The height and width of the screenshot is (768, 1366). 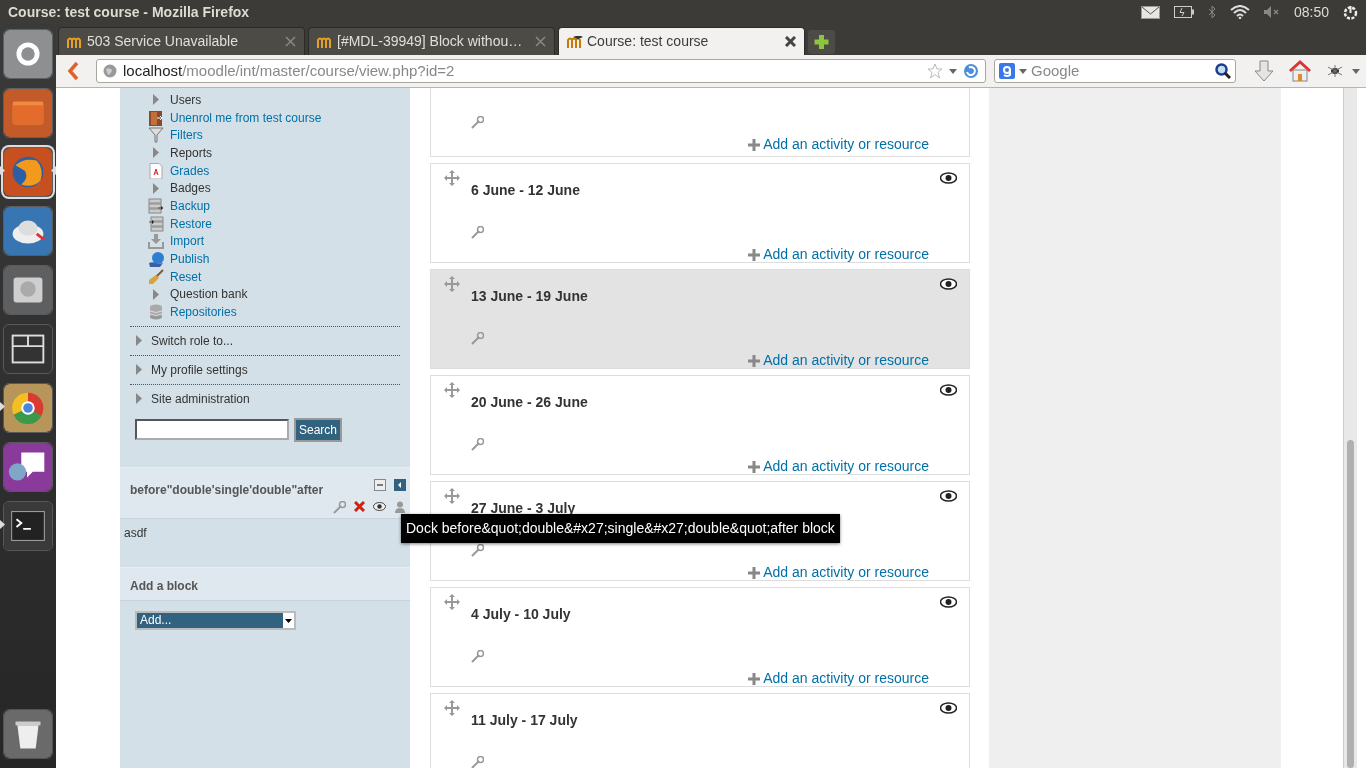 What do you see at coordinates (28, 466) in the screenshot?
I see `chat-bubble-icon` at bounding box center [28, 466].